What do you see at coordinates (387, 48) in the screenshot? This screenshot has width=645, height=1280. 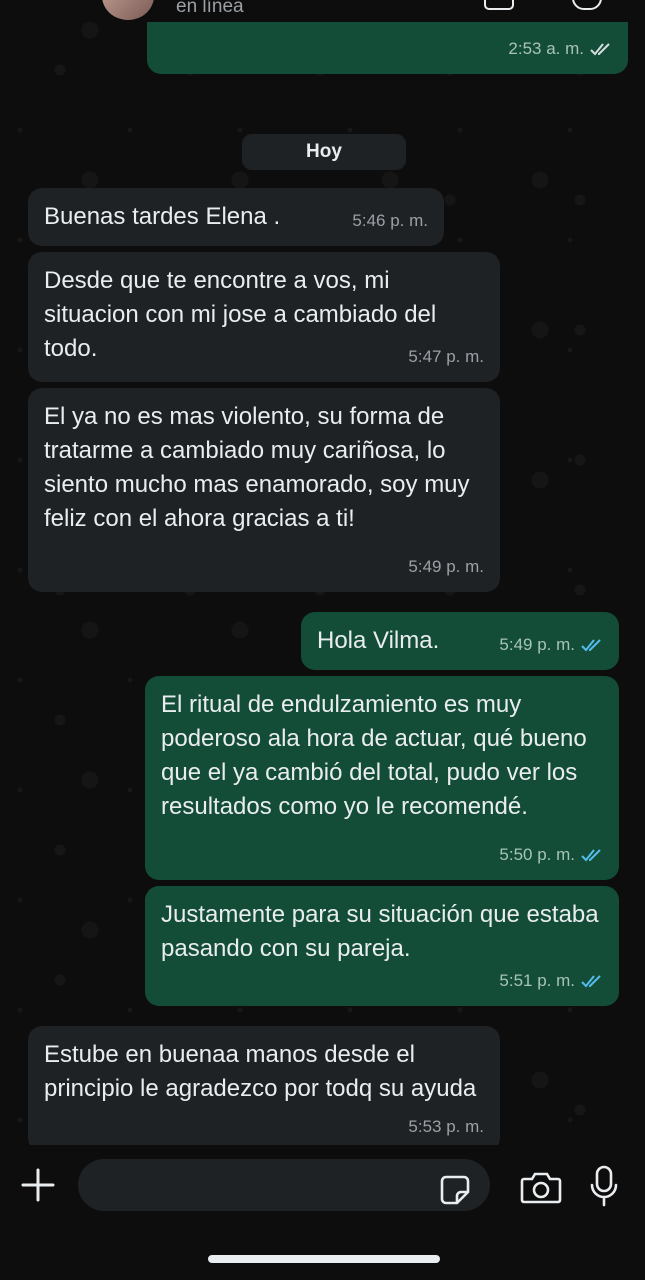 I see `message-bubble-outgoing: 2:53 a. m.` at bounding box center [387, 48].